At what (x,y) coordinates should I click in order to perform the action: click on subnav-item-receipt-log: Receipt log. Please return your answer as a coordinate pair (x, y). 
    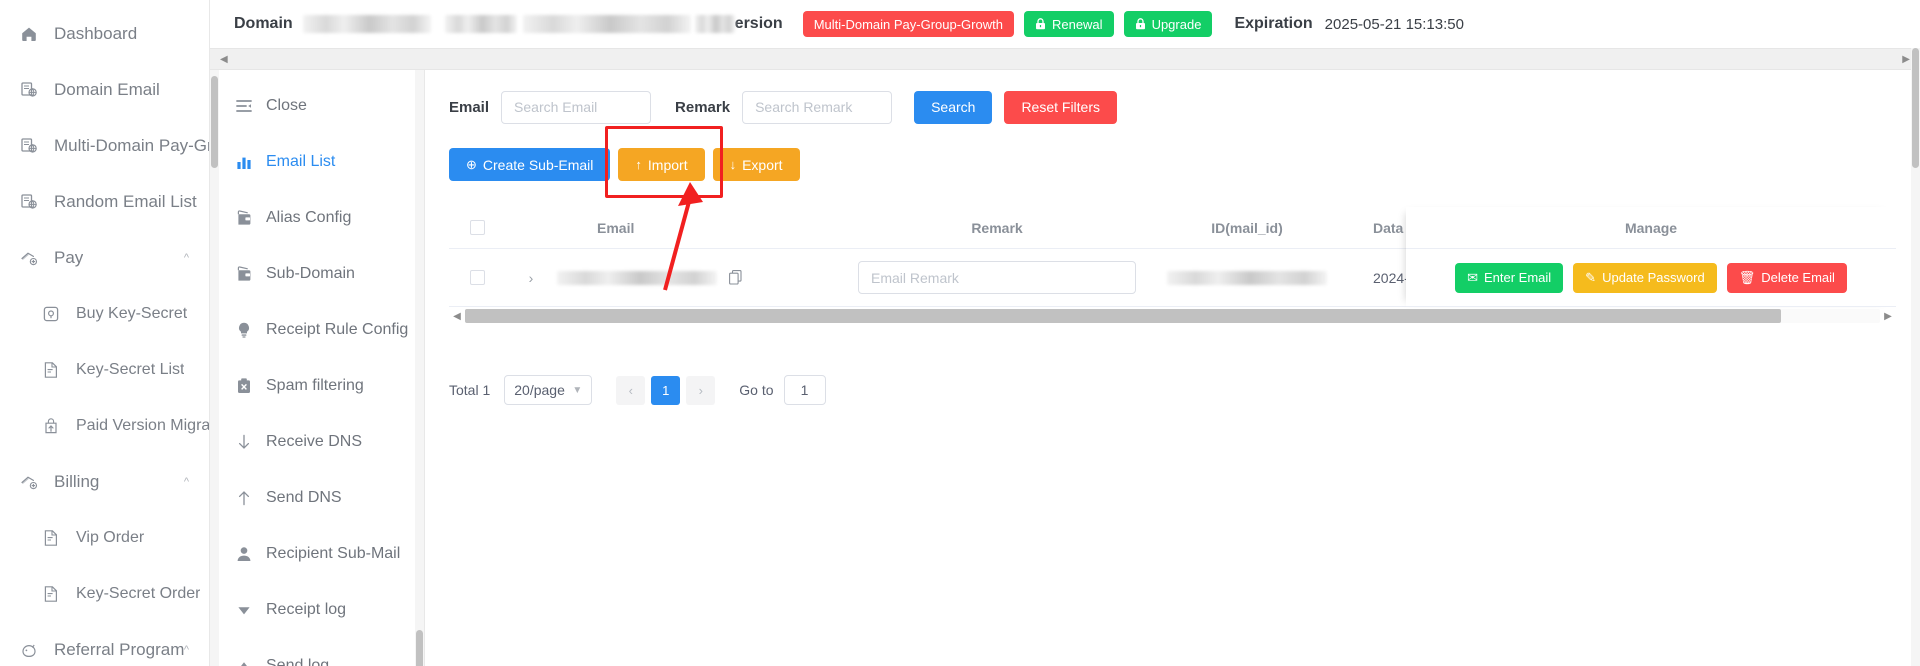
    Looking at the image, I should click on (317, 610).